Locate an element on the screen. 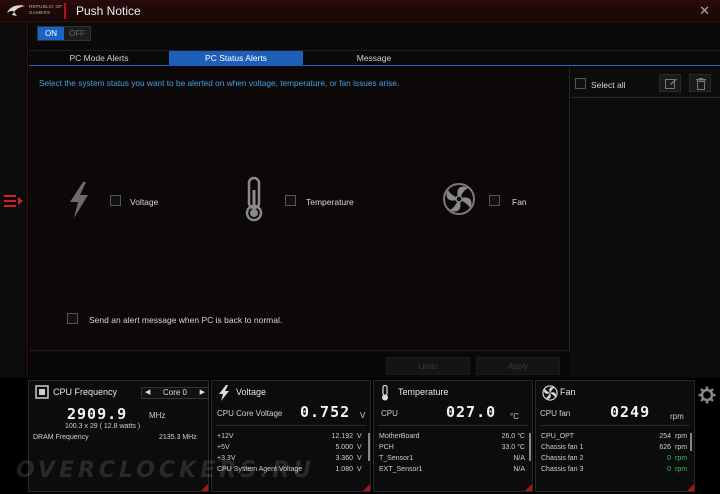 The image size is (720, 494). title-separator is located at coordinates (65, 11).